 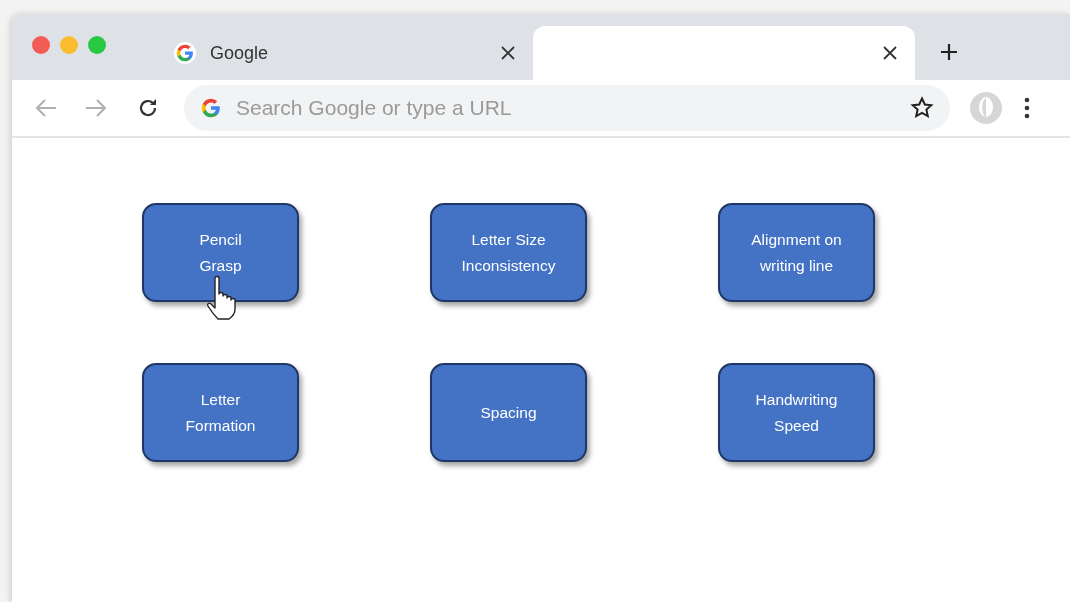 I want to click on star-icon, so click(x=922, y=108).